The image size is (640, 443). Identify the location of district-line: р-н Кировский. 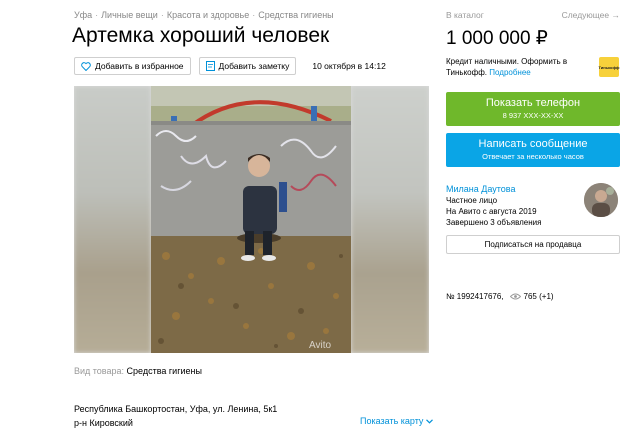
(103, 423).